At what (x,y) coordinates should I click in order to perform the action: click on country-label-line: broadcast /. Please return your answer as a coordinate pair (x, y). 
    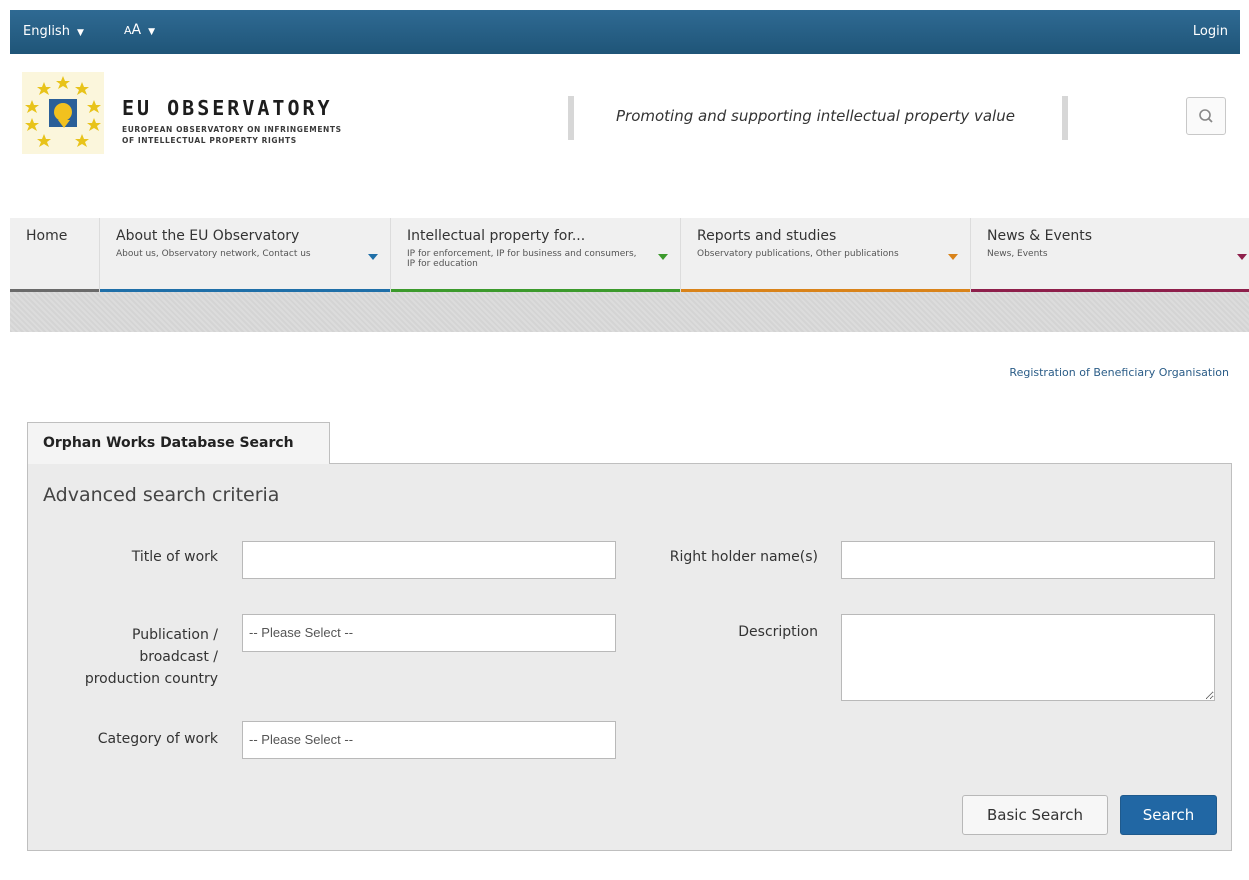
    Looking at the image, I should click on (178, 657).